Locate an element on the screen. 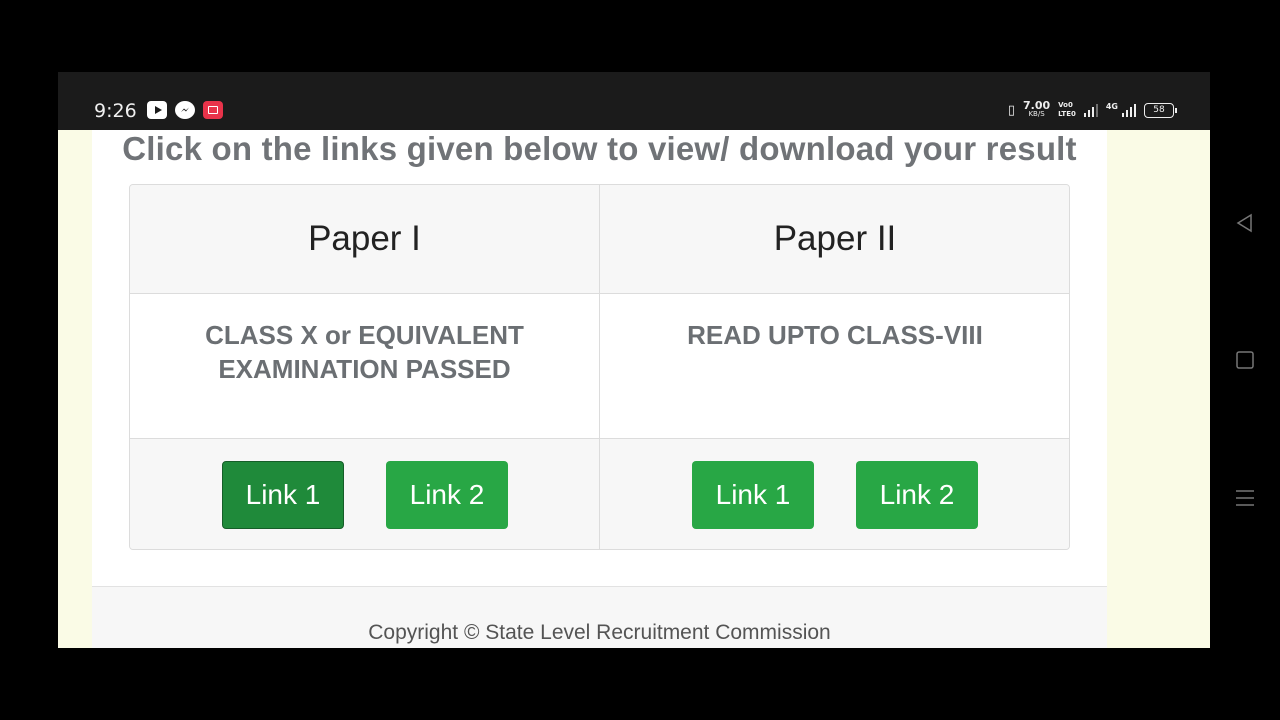 The height and width of the screenshot is (720, 1280). battery-icon: 58 is located at coordinates (1160, 110).